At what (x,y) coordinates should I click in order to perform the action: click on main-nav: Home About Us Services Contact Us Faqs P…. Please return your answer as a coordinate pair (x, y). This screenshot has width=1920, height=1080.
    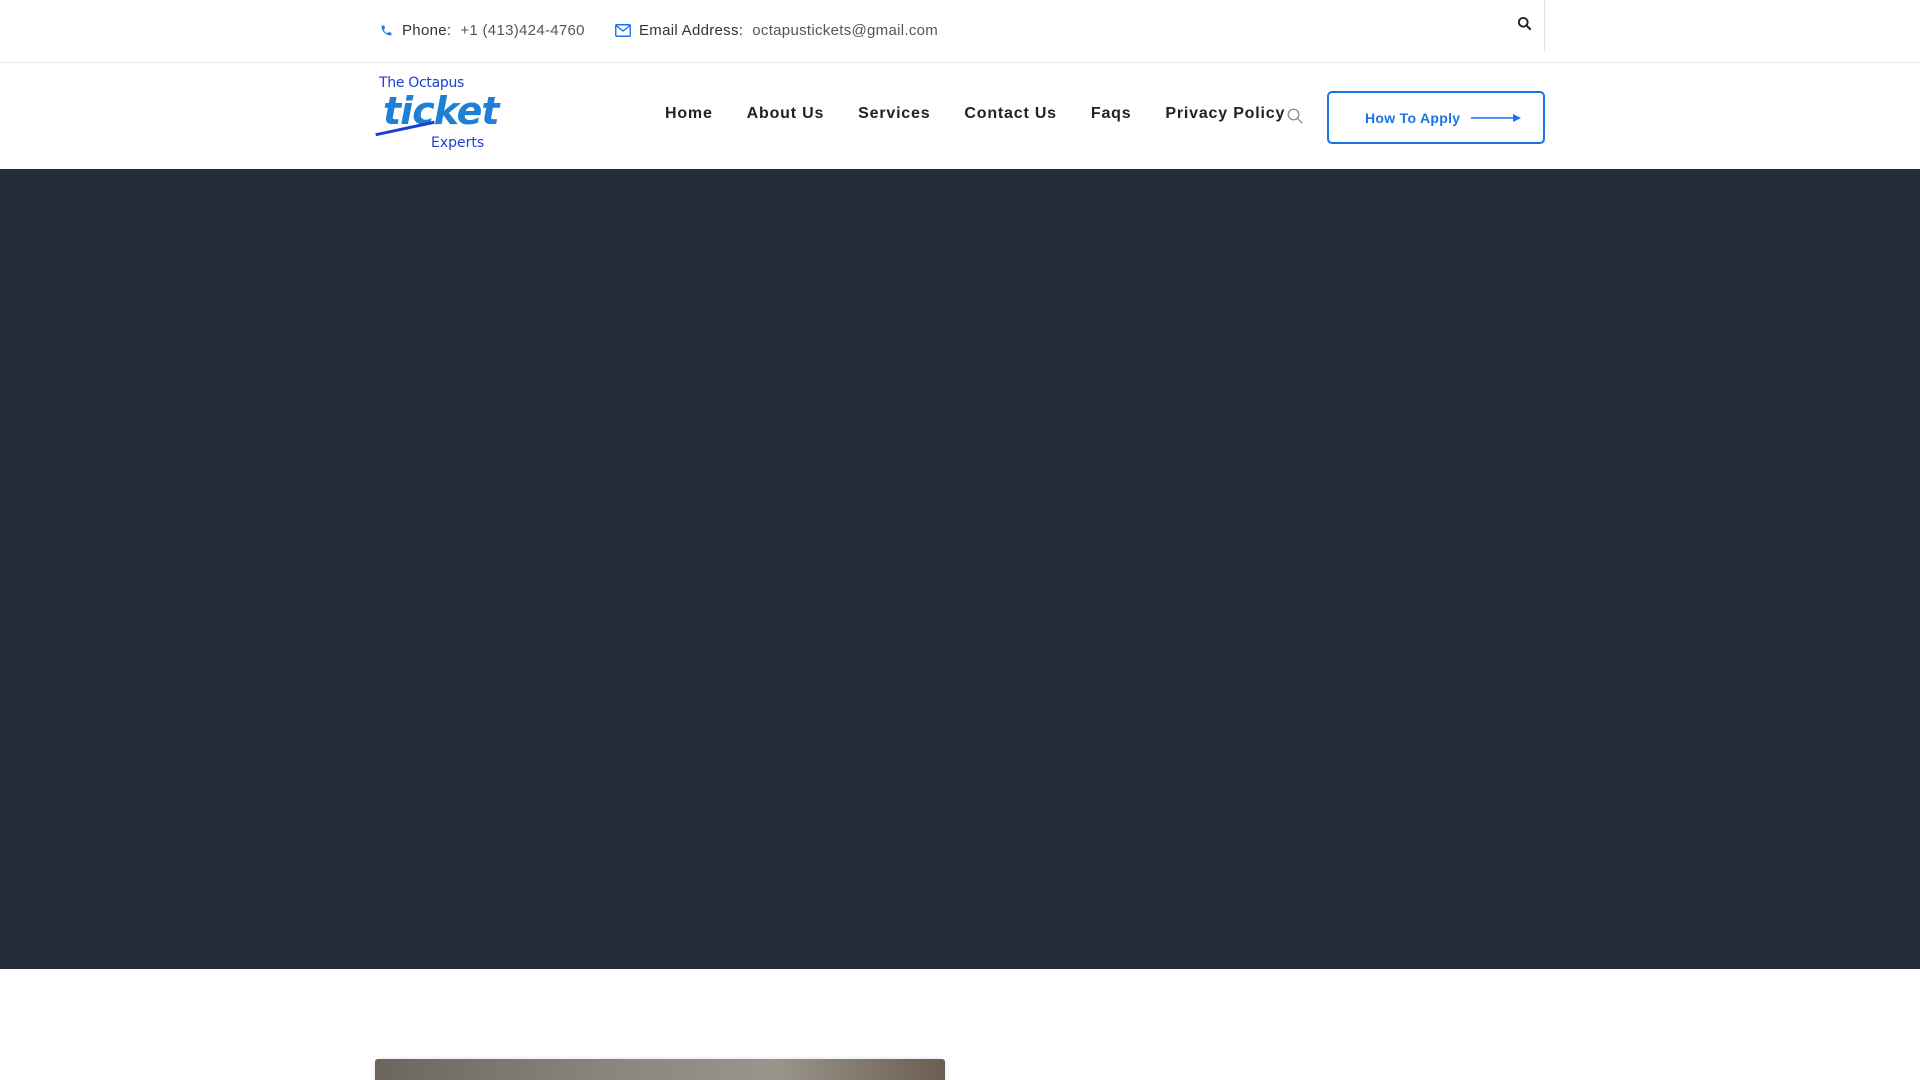
    Looking at the image, I should click on (992, 114).